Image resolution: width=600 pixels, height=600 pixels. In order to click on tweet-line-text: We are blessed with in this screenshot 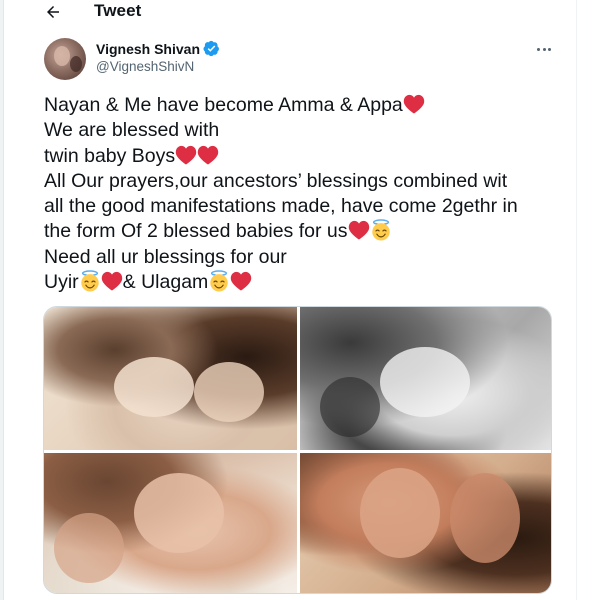, I will do `click(132, 130)`.